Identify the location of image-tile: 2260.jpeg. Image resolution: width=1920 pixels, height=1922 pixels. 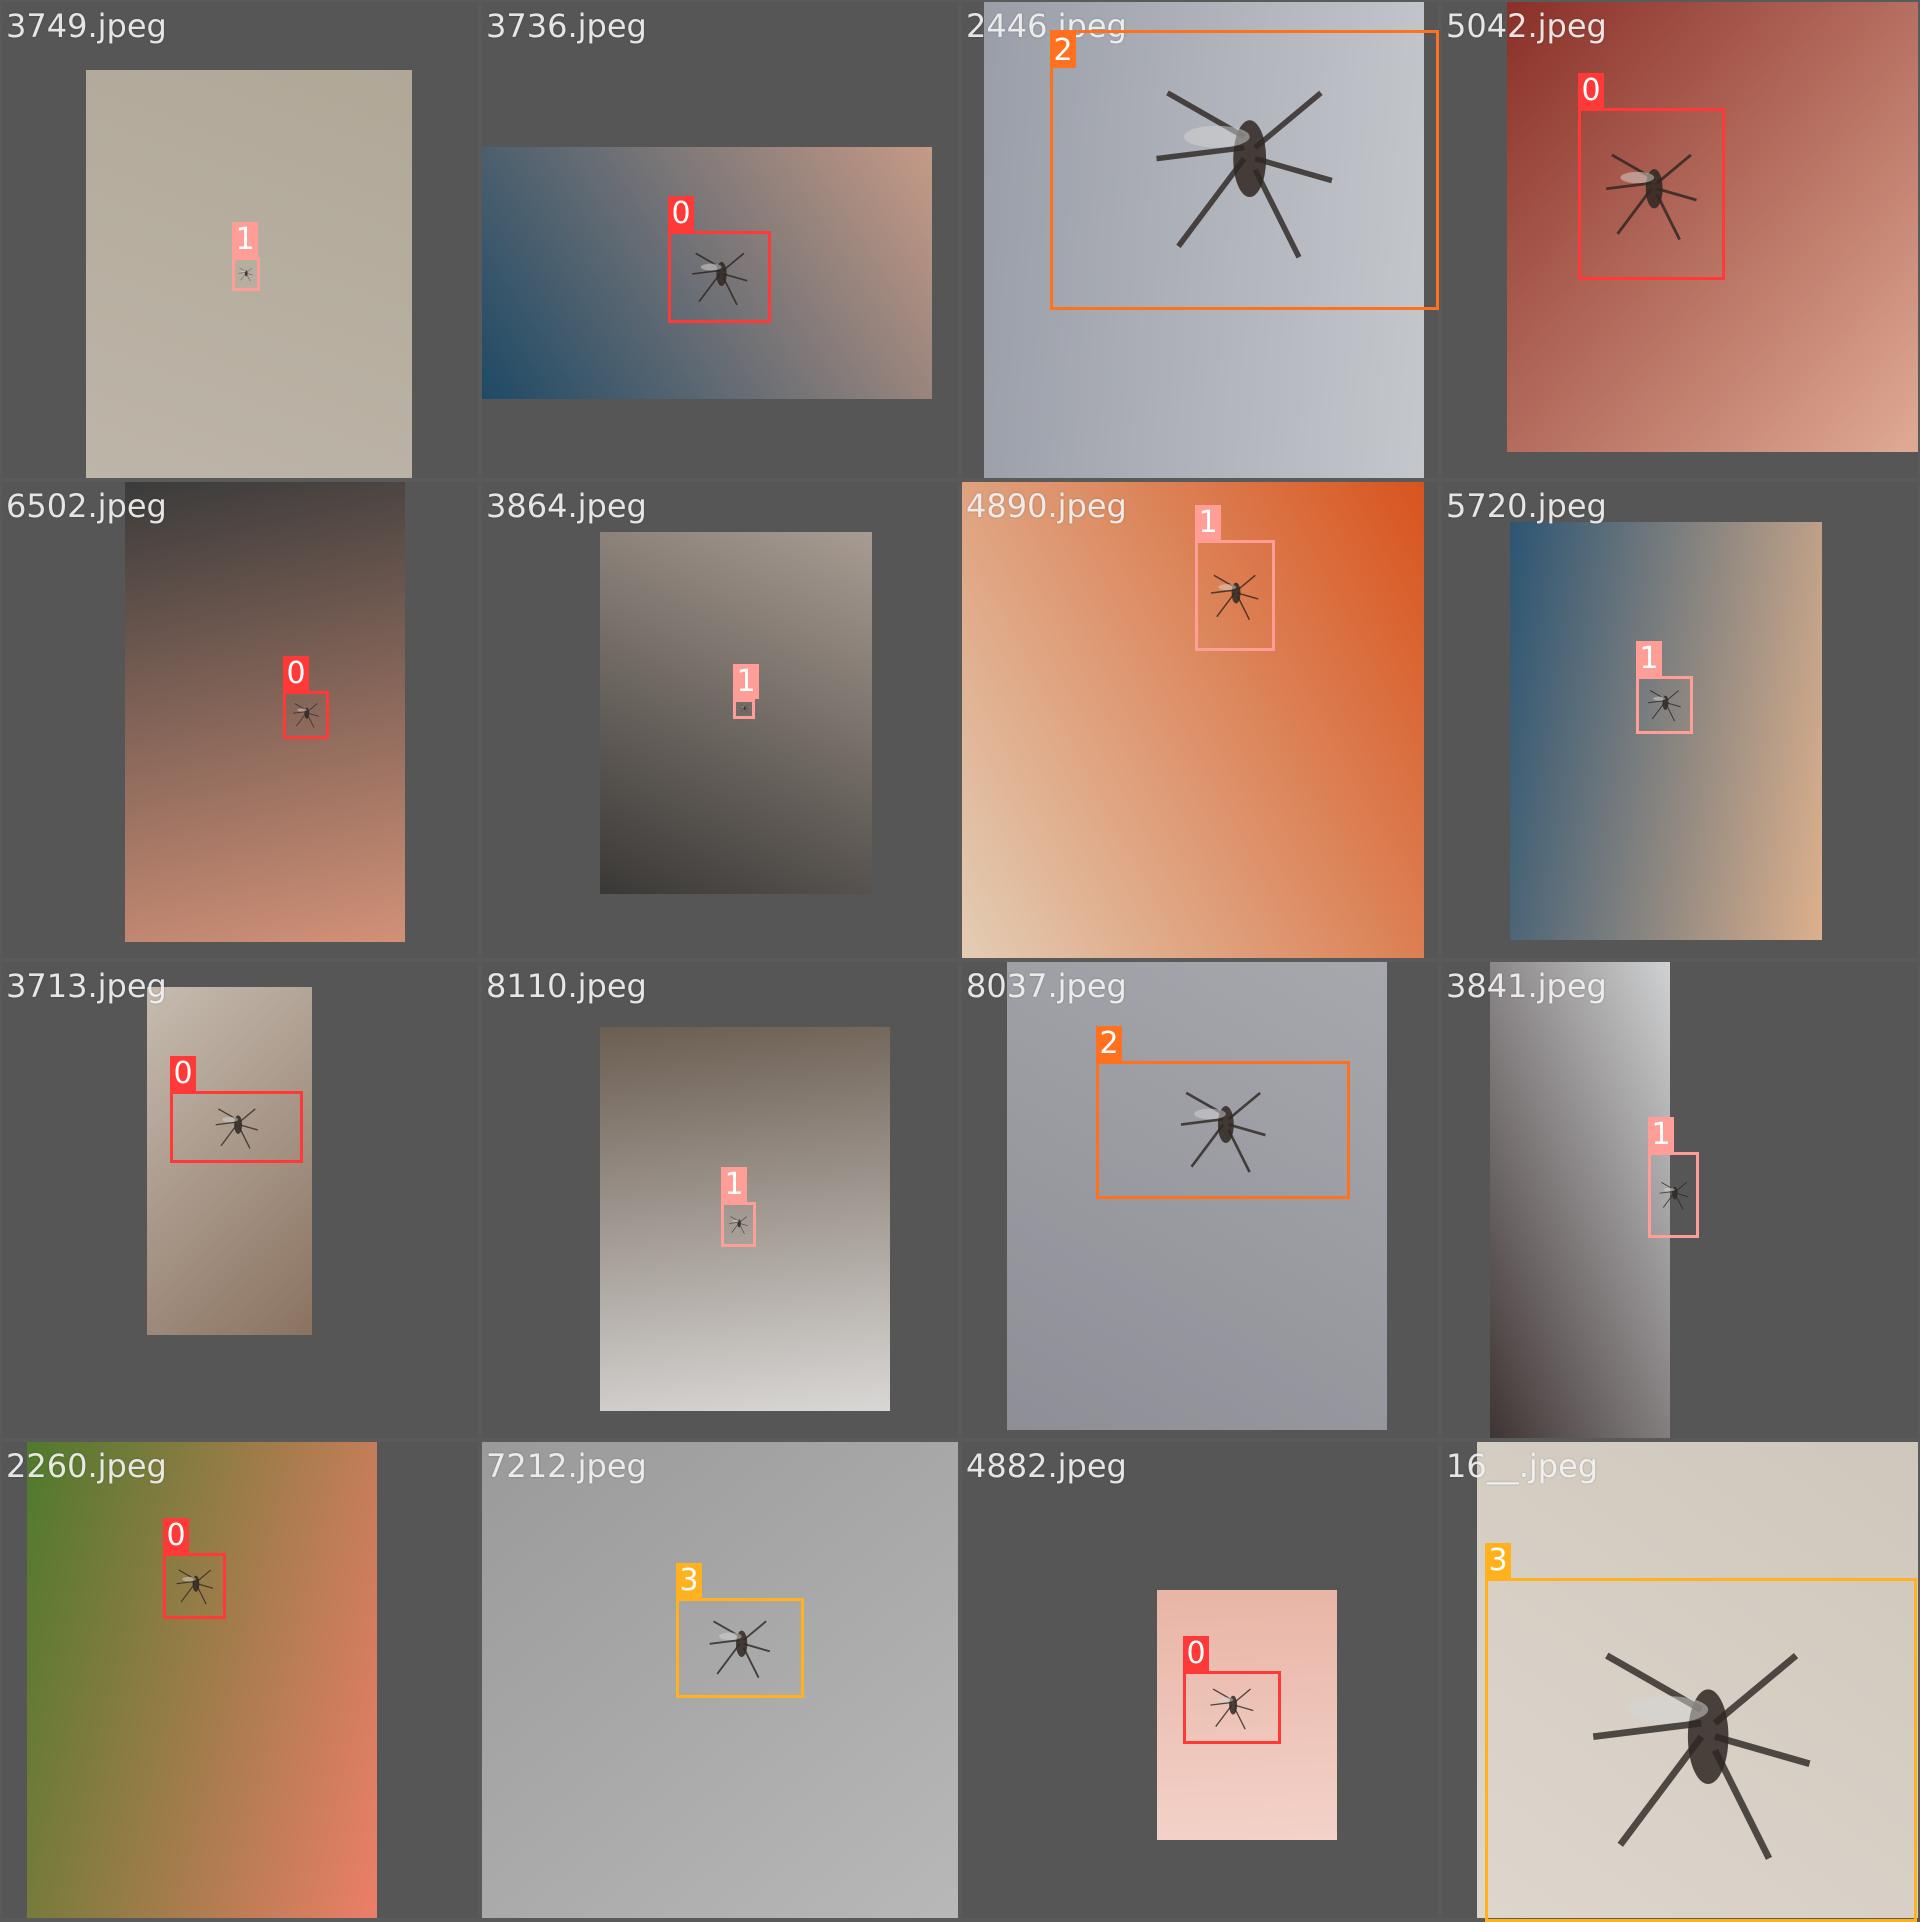
(240, 1680).